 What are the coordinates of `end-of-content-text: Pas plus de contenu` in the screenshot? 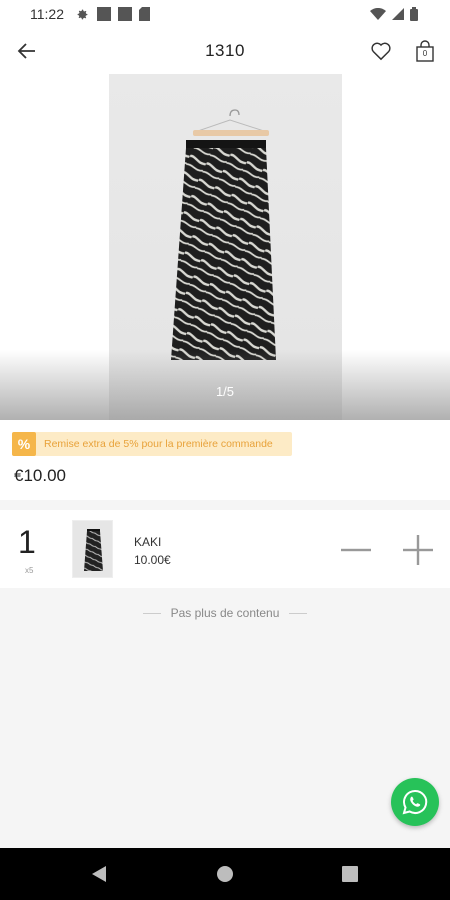 It's located at (225, 613).